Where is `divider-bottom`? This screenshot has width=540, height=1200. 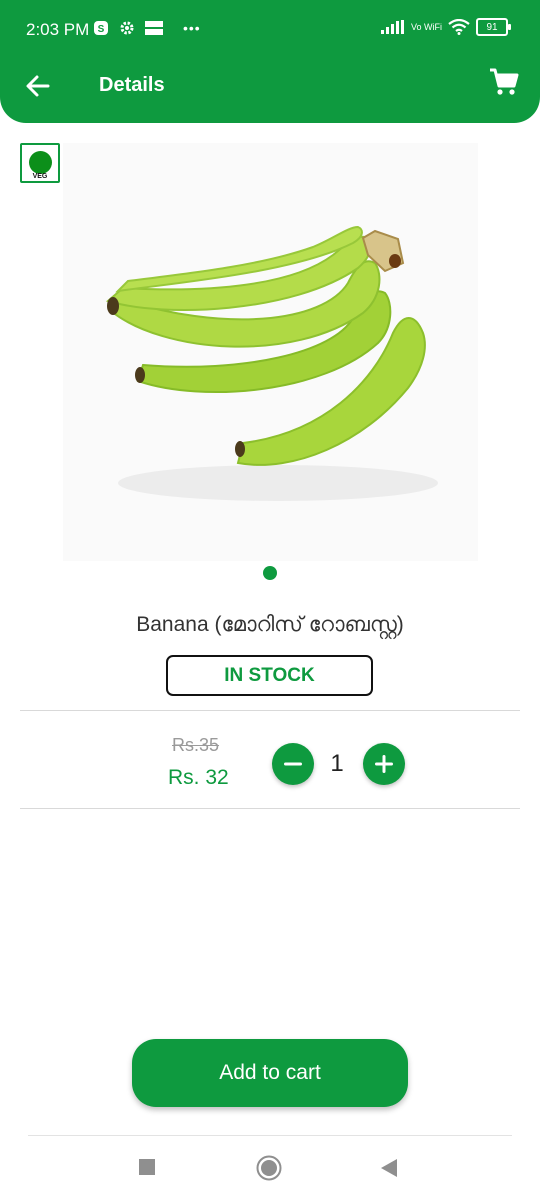 divider-bottom is located at coordinates (270, 808).